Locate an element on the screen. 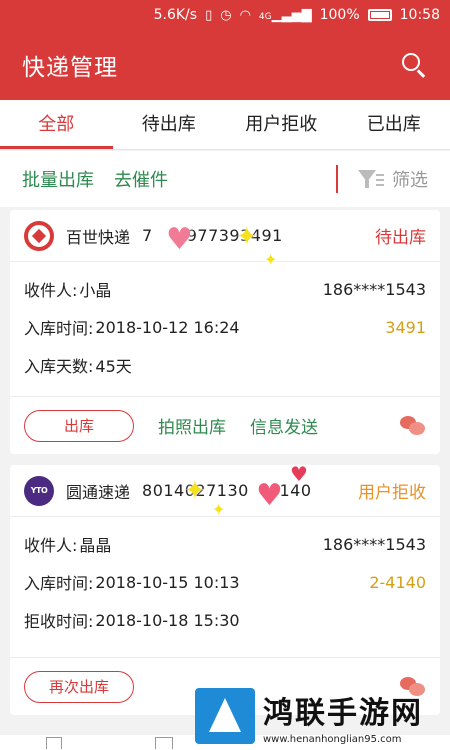 This screenshot has height=750, width=450. photo-checkout-button: 拍照出库 is located at coordinates (192, 425).